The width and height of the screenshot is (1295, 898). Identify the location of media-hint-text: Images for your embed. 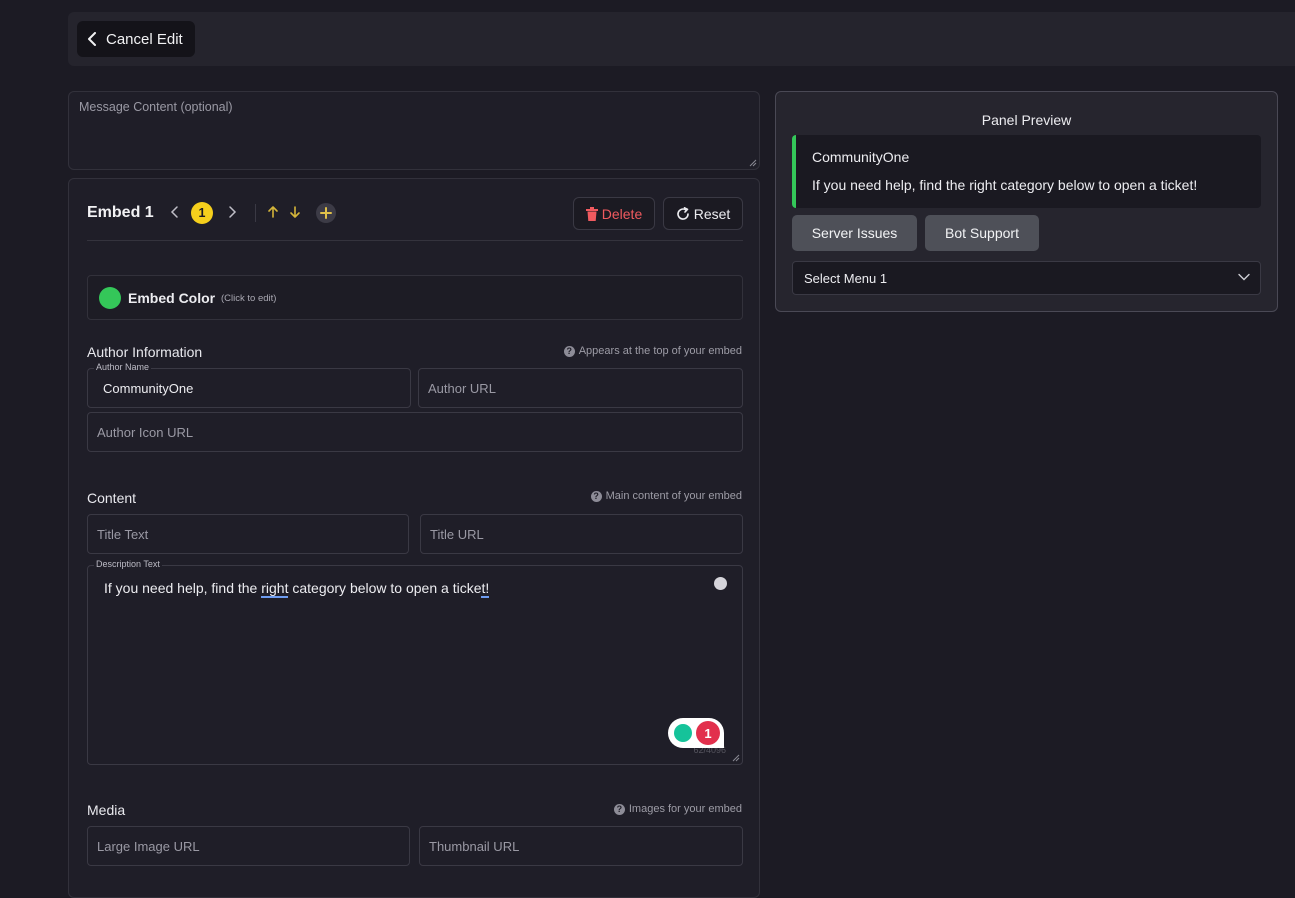
(685, 809).